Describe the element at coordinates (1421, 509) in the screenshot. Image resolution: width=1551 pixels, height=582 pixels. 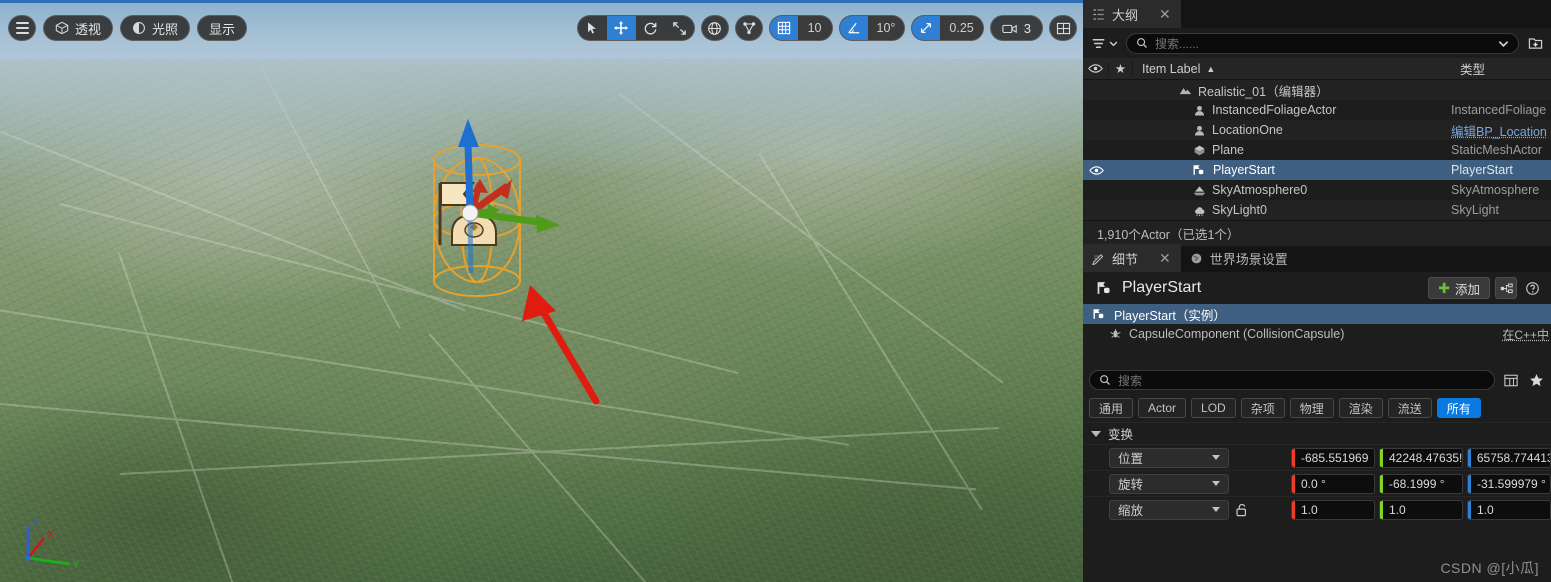
I see `scale-y-field: 1.0` at that location.